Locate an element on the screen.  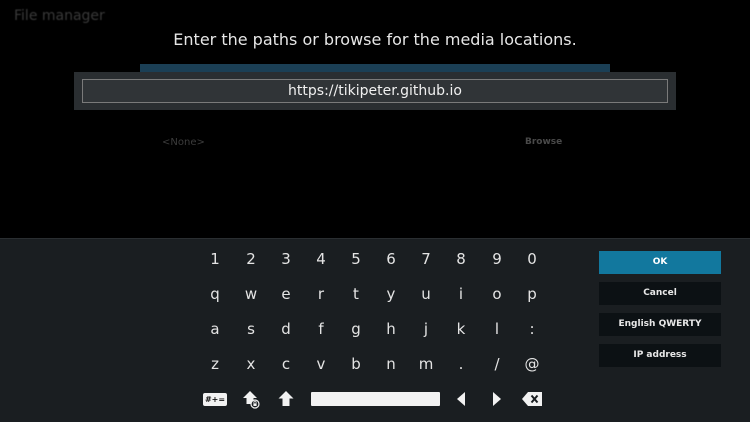
path-input: https://tikipeter.github.io is located at coordinates (375, 91).